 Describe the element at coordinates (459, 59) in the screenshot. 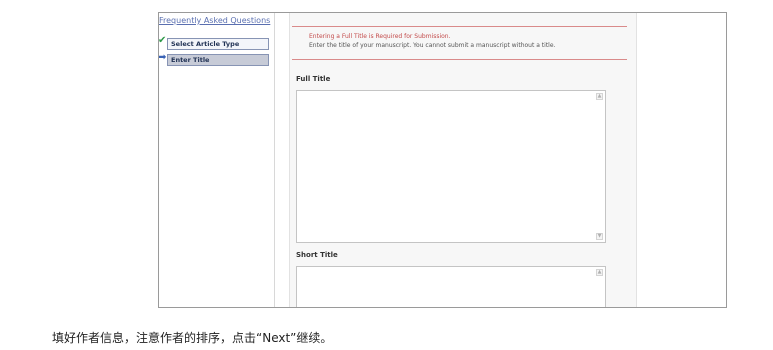

I see `notice-divider-bottom` at that location.